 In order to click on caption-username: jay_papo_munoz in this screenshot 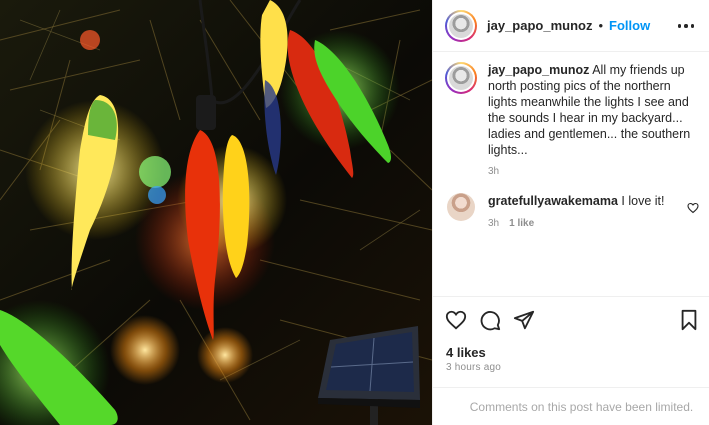, I will do `click(538, 70)`.